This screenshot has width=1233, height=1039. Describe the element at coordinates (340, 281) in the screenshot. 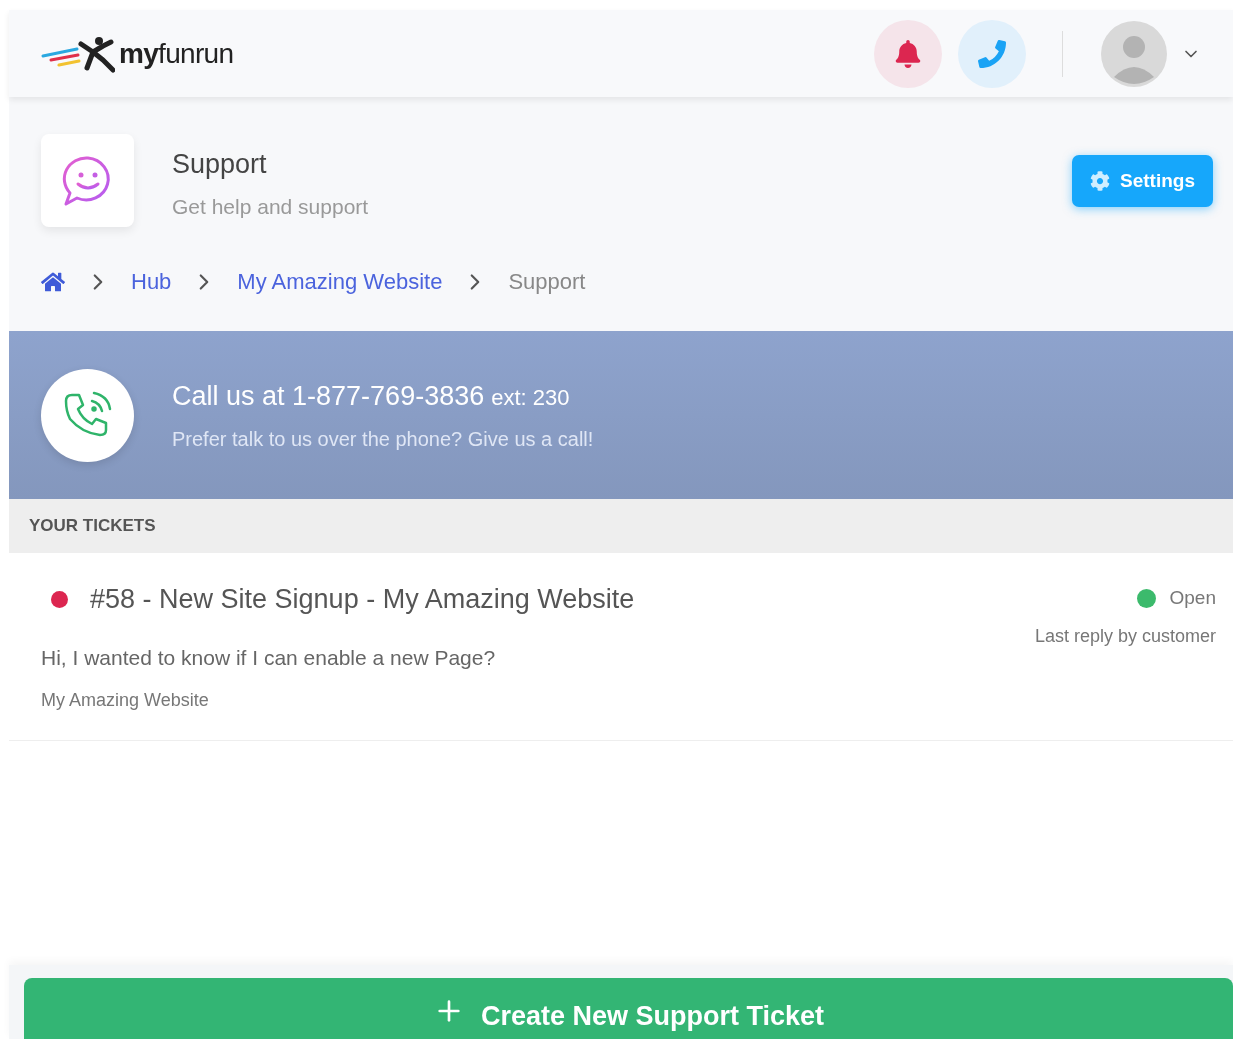

I see `breadcrumb-link: My Amazing Website` at that location.